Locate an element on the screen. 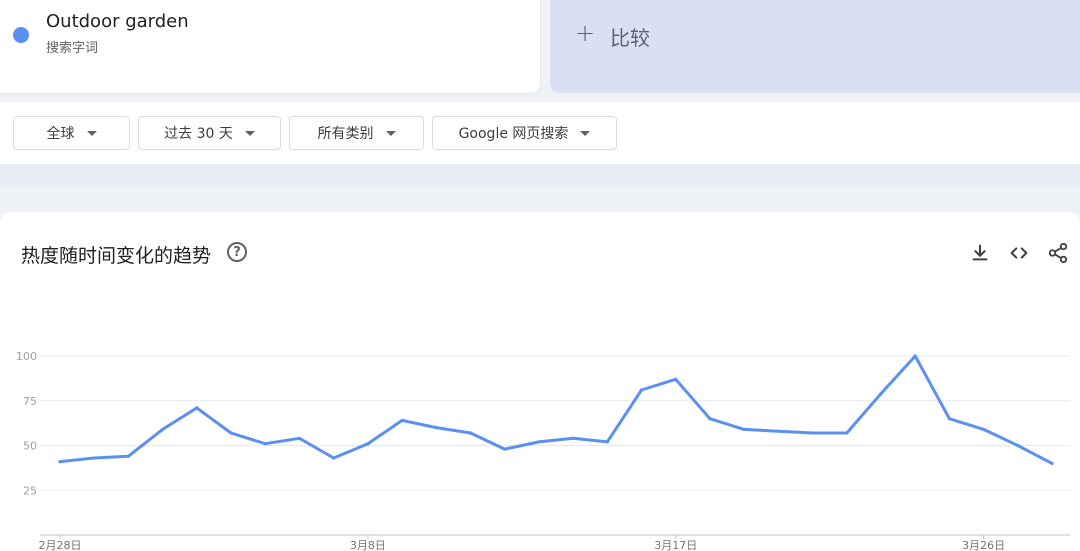 This screenshot has width=1080, height=551. y-tick-label: 50 is located at coordinates (30, 446).